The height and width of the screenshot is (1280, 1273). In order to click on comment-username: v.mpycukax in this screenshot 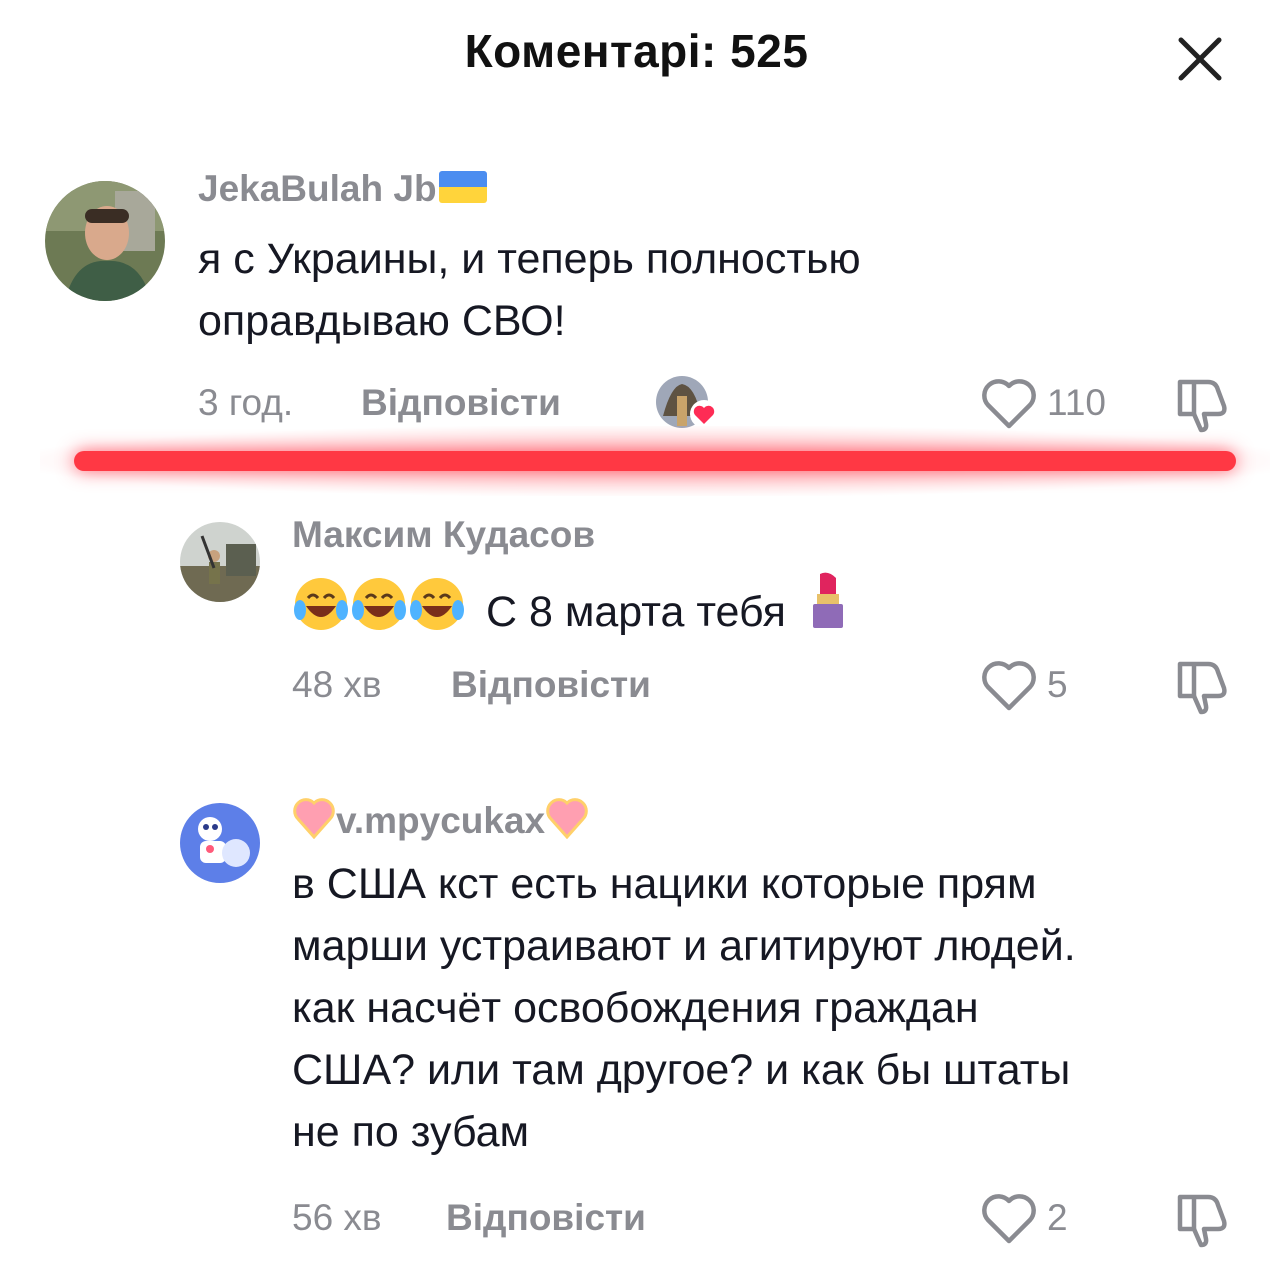, I will do `click(440, 822)`.